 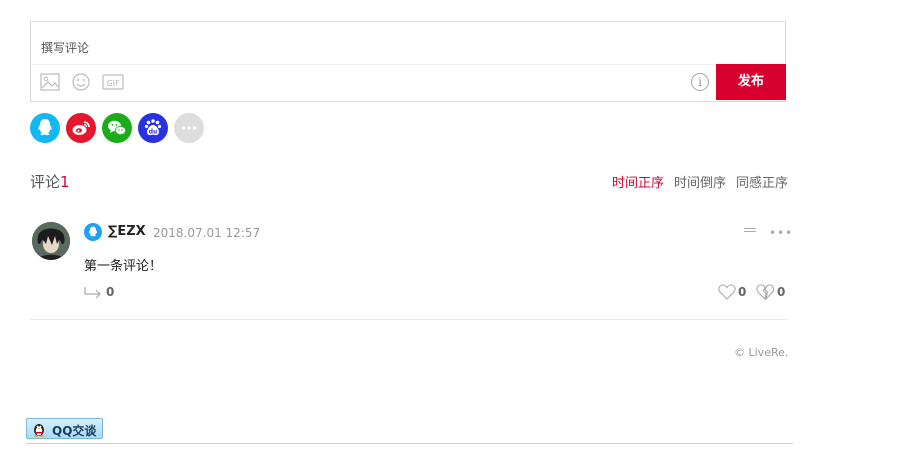 What do you see at coordinates (45, 182) in the screenshot?
I see `comments-title-label: 评论` at bounding box center [45, 182].